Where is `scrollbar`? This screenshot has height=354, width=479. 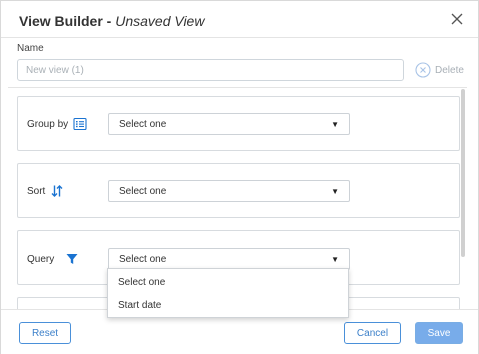
scrollbar is located at coordinates (463, 173).